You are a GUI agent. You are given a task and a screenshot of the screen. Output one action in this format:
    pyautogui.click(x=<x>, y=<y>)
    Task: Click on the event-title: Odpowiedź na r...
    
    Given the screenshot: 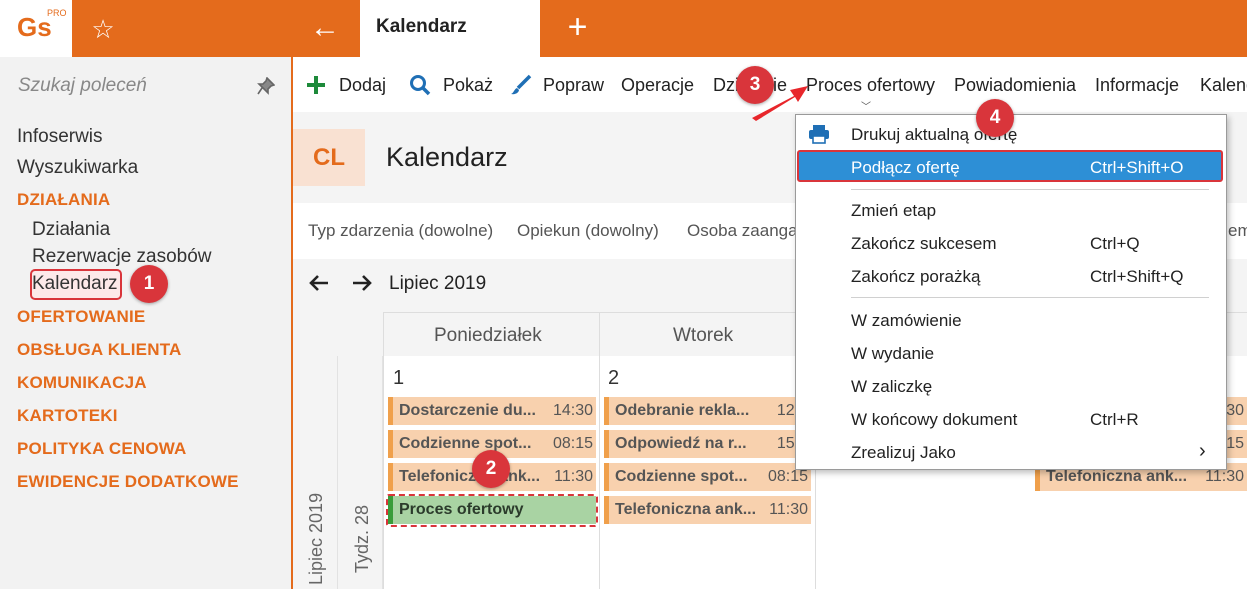 What is the action you would take?
    pyautogui.click(x=681, y=443)
    